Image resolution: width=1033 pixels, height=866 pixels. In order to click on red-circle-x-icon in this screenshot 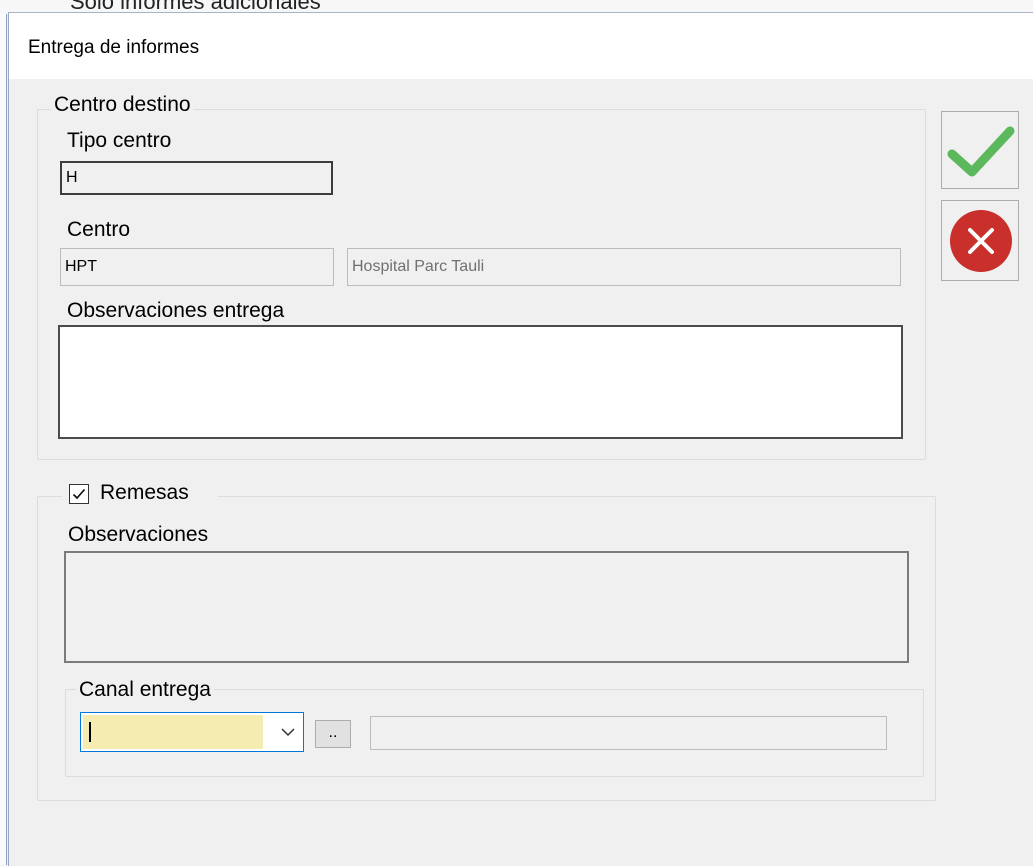, I will do `click(981, 241)`.